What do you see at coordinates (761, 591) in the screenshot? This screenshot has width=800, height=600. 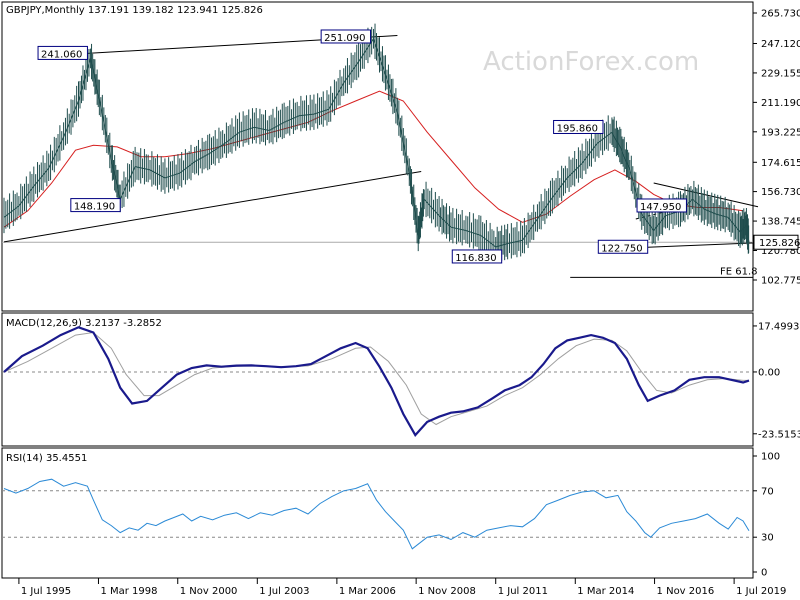 I see `x-tick-label: 1 Jul 2019` at bounding box center [761, 591].